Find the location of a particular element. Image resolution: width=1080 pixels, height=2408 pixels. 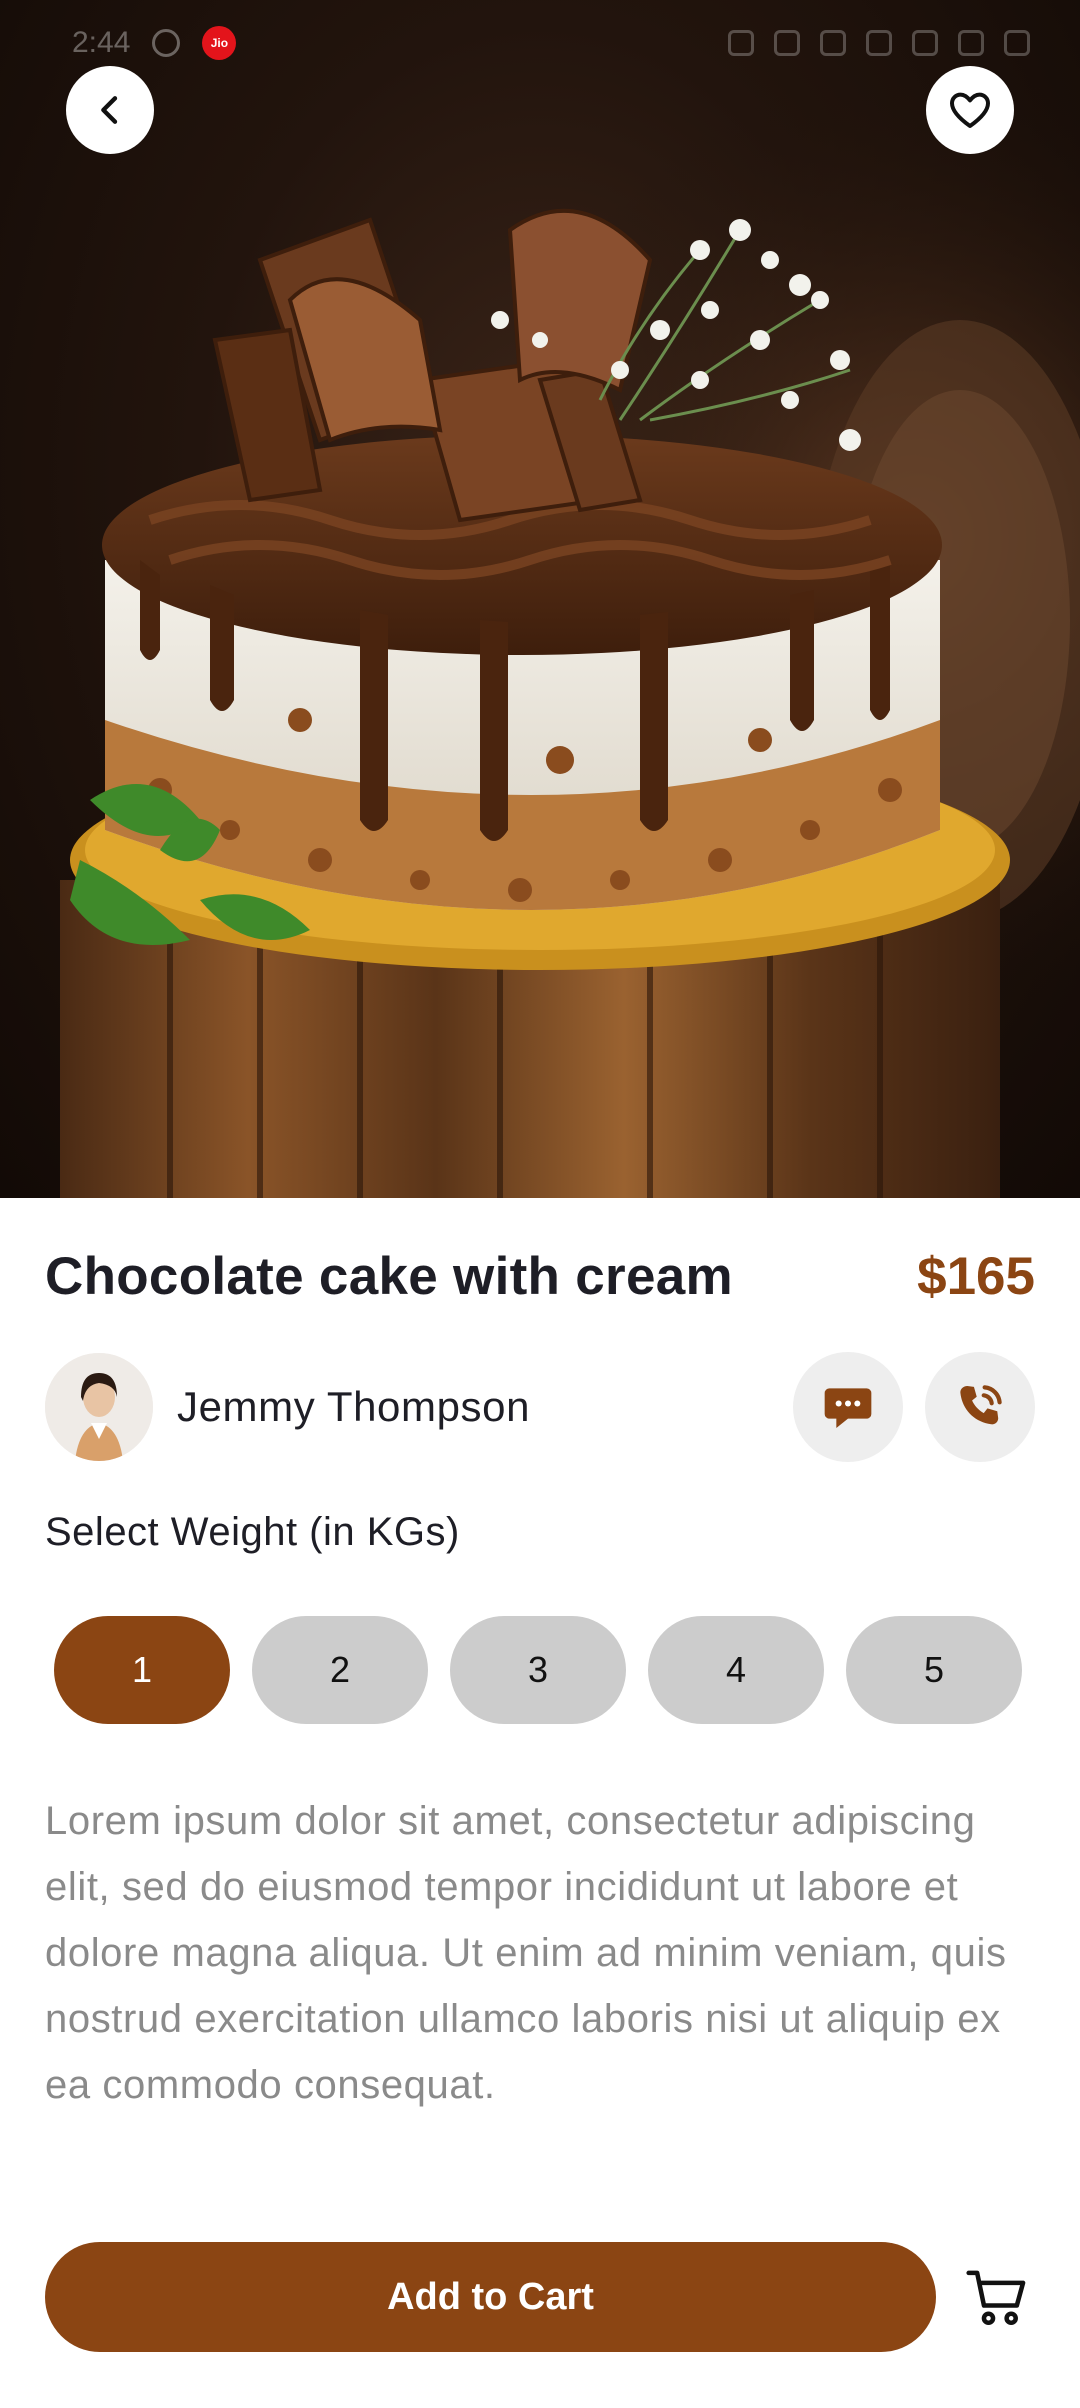

seller-name: Jemmy Thompson is located at coordinates (354, 1406).